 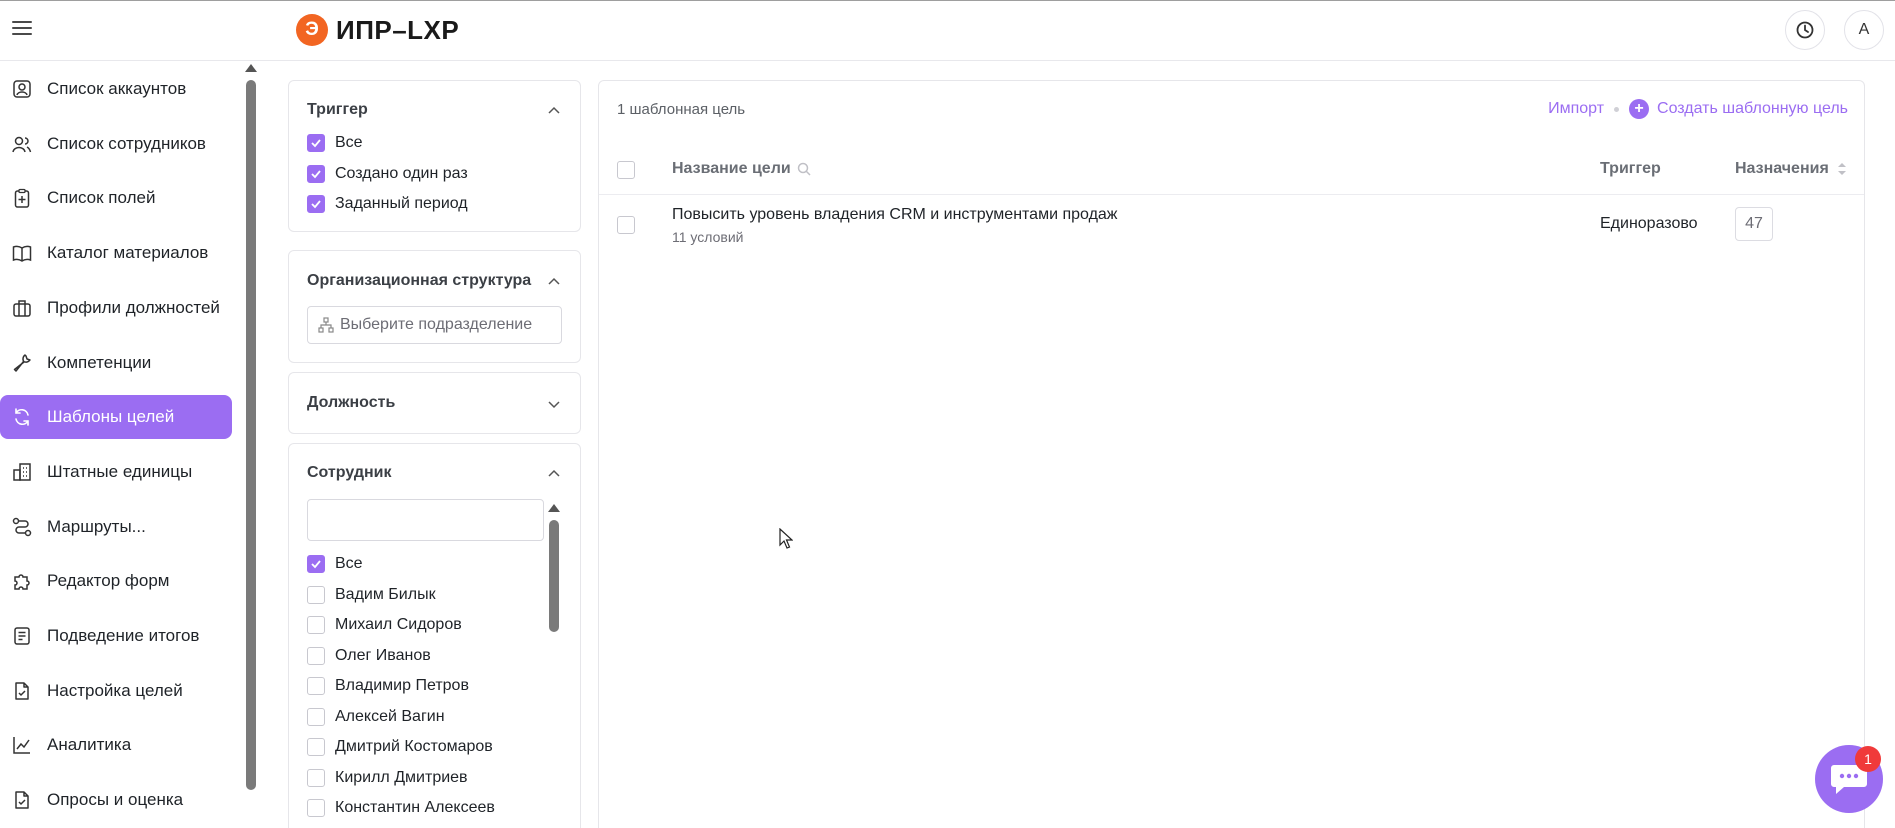 I want to click on menu-icon, so click(x=23, y=28).